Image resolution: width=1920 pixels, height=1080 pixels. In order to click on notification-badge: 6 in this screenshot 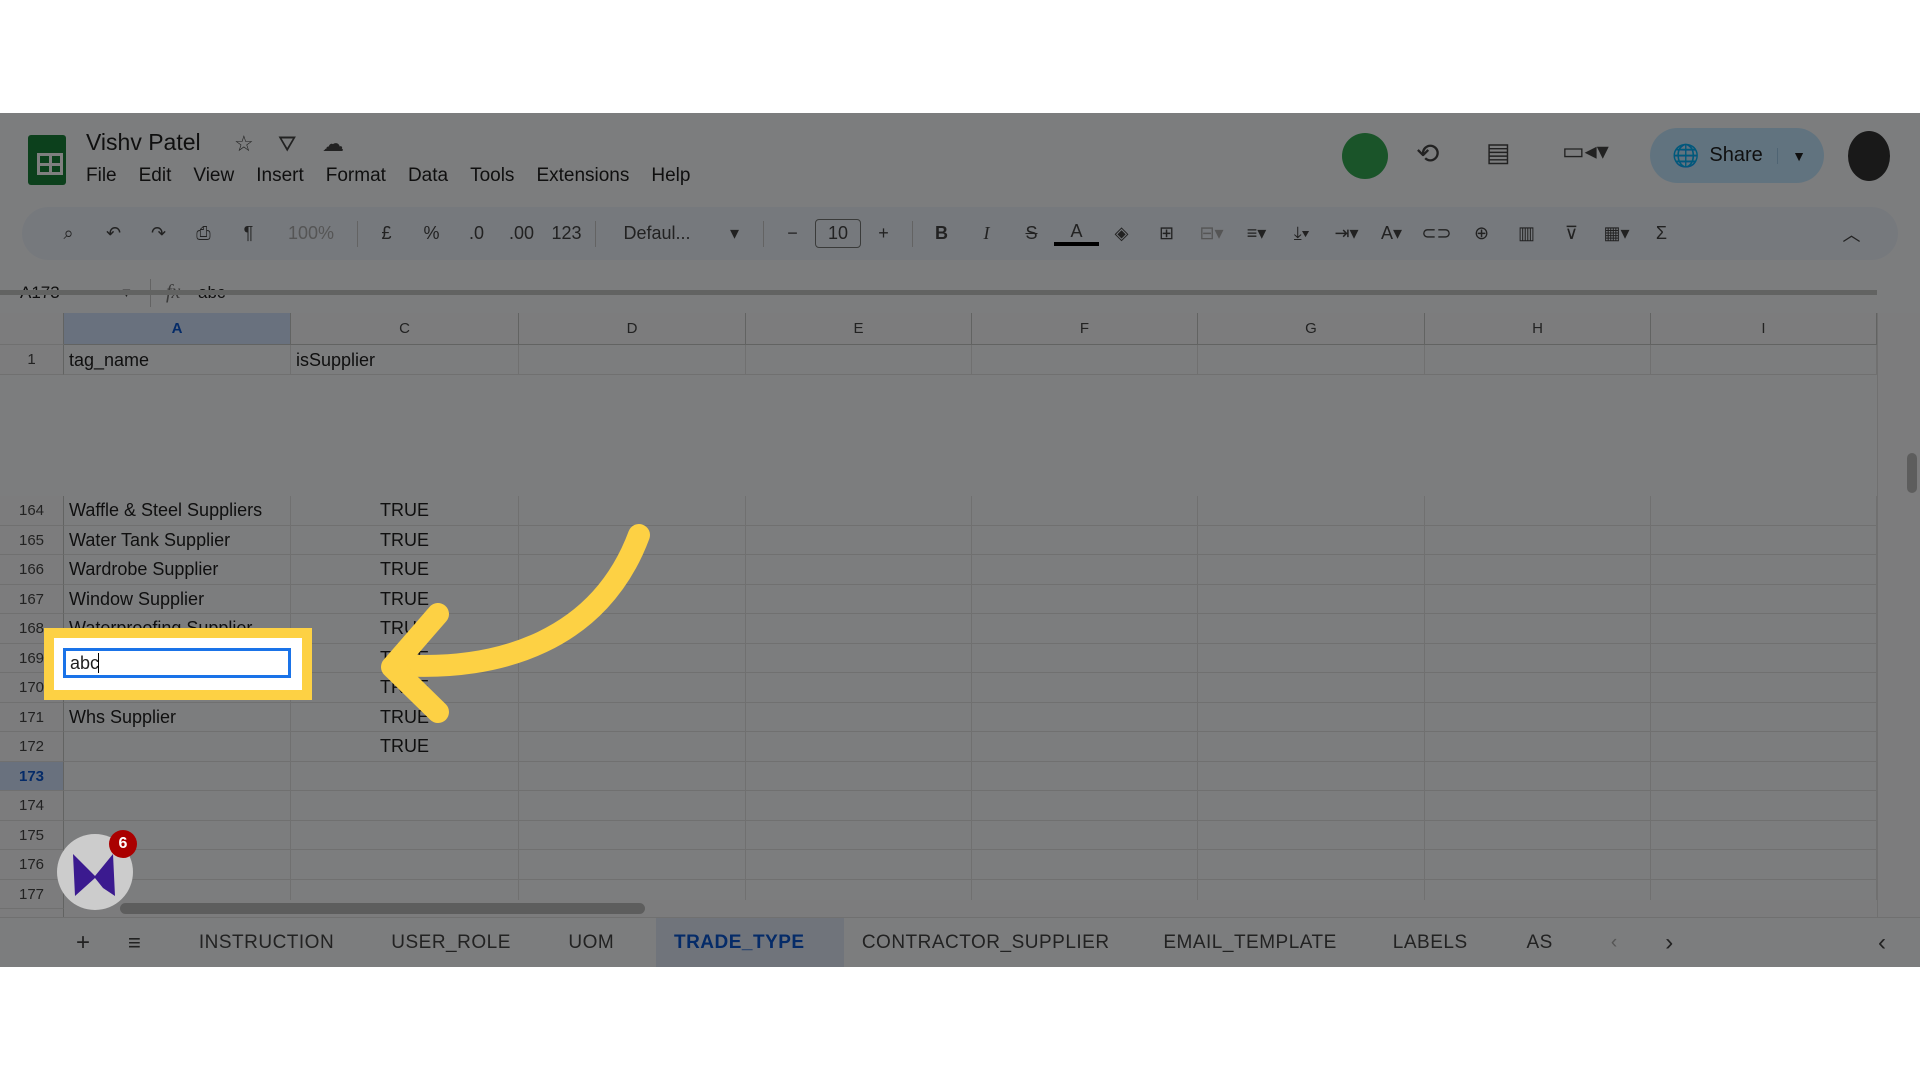, I will do `click(123, 844)`.